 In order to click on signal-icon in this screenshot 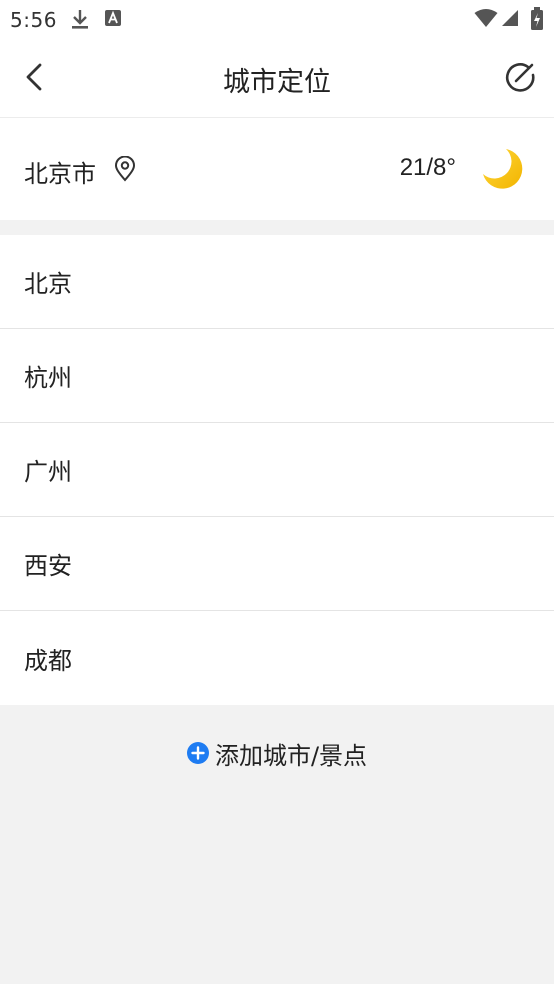, I will do `click(510, 18)`.